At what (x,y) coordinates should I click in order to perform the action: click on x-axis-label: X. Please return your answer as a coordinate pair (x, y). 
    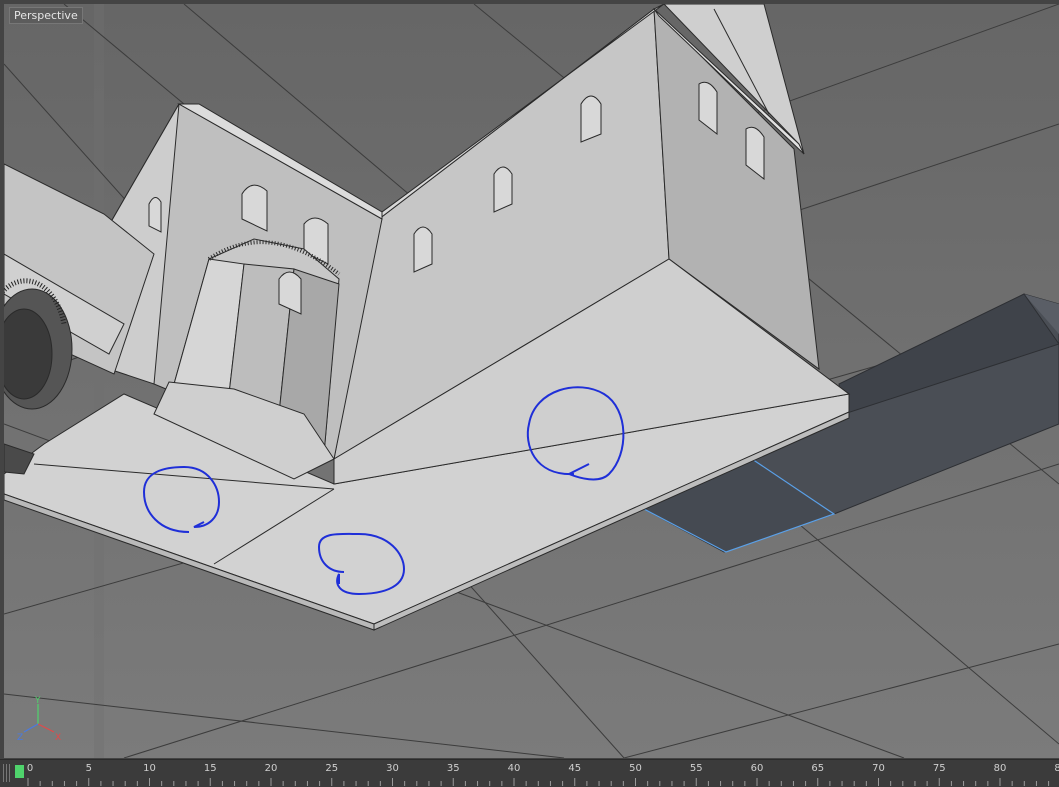
    Looking at the image, I should click on (58, 738).